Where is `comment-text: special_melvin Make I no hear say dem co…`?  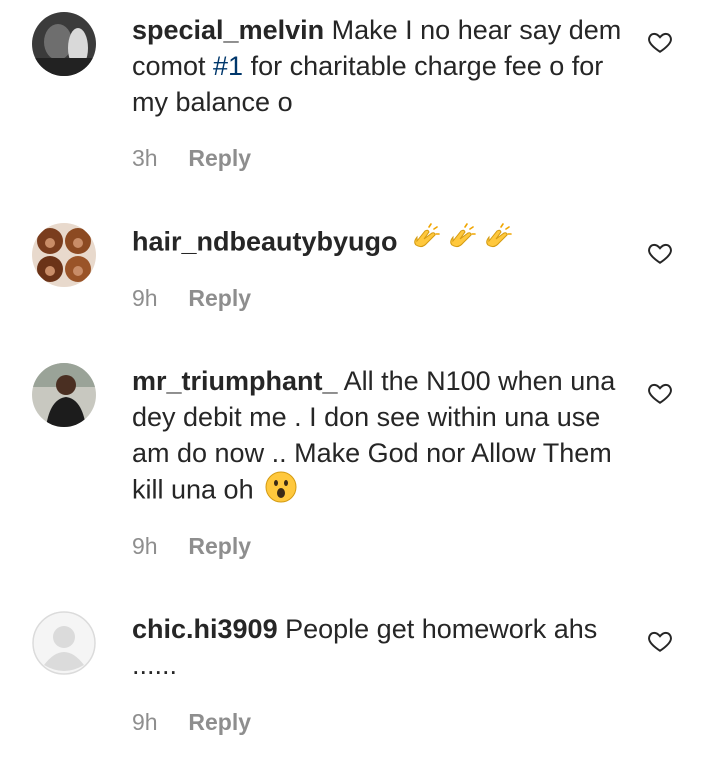
comment-text: special_melvin Make I no hear say dem co… is located at coordinates (377, 66).